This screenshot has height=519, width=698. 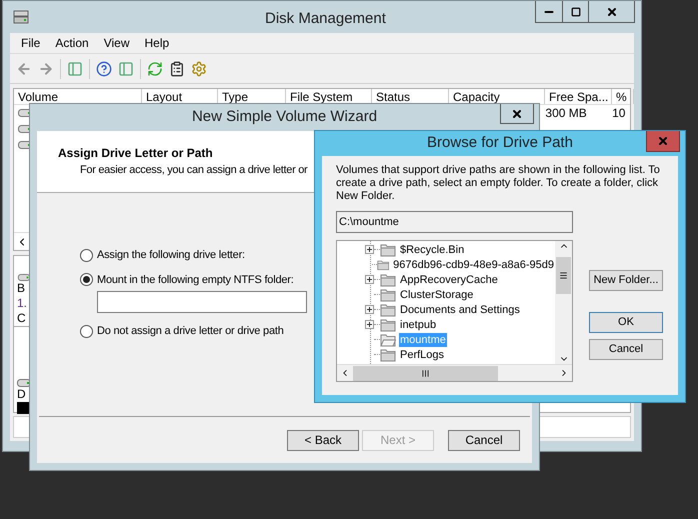 I want to click on open-folder-icon, so click(x=388, y=339).